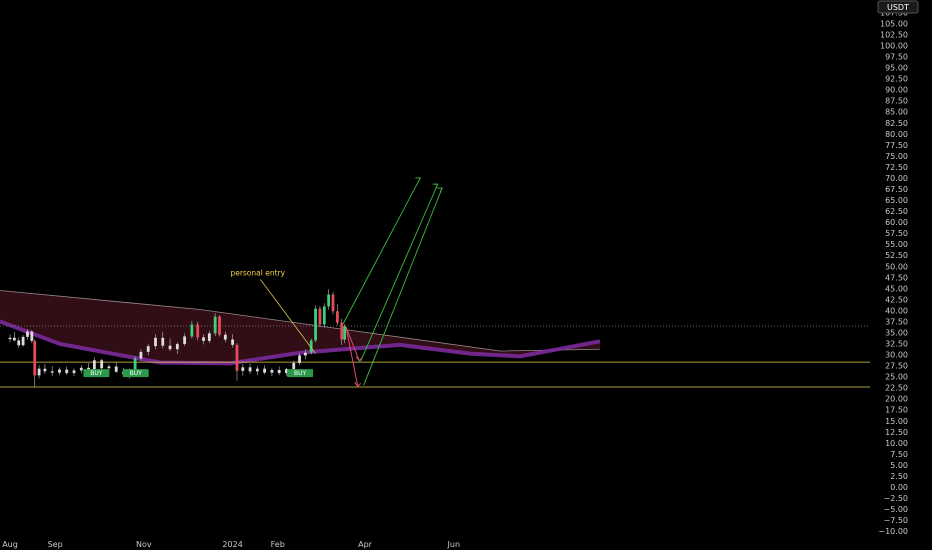  What do you see at coordinates (899, 476) in the screenshot?
I see `price-tick-label: 2.50` at bounding box center [899, 476].